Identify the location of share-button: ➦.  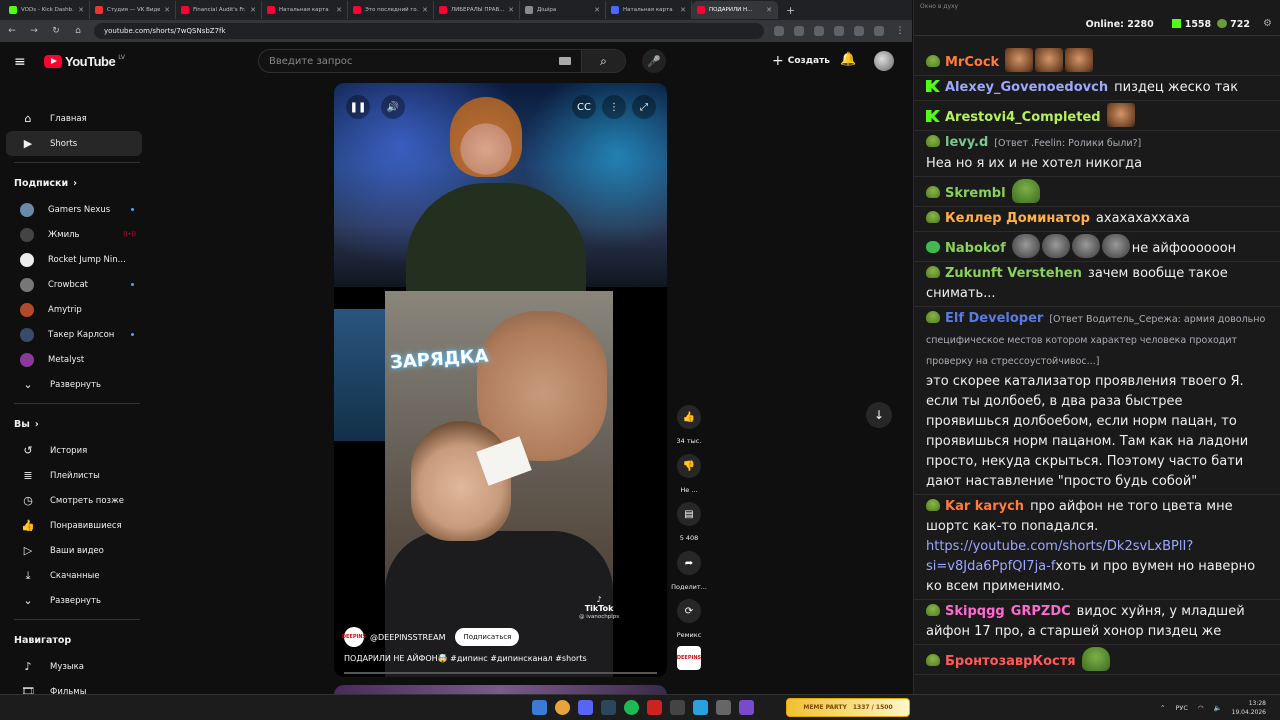
(689, 563).